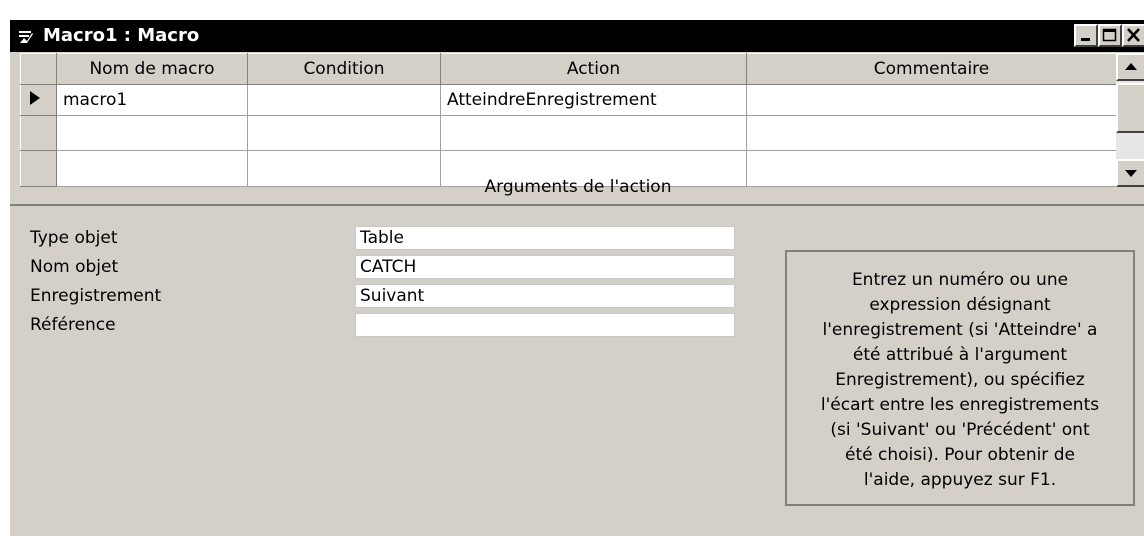 The height and width of the screenshot is (536, 1144). What do you see at coordinates (577, 36) in the screenshot?
I see `title-bar: Macro1 : Macro` at bounding box center [577, 36].